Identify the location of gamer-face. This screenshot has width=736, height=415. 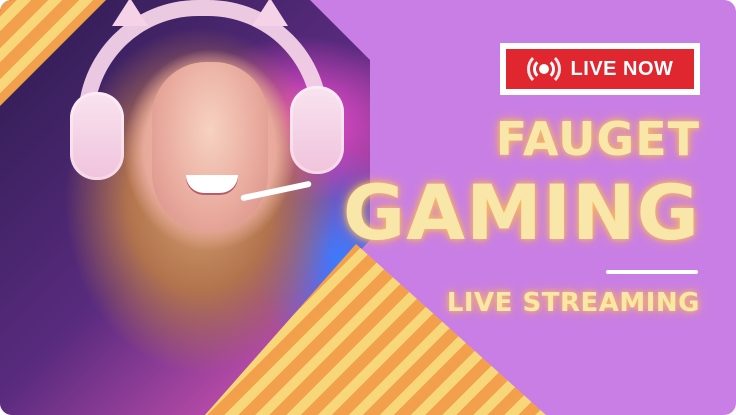
(210, 147).